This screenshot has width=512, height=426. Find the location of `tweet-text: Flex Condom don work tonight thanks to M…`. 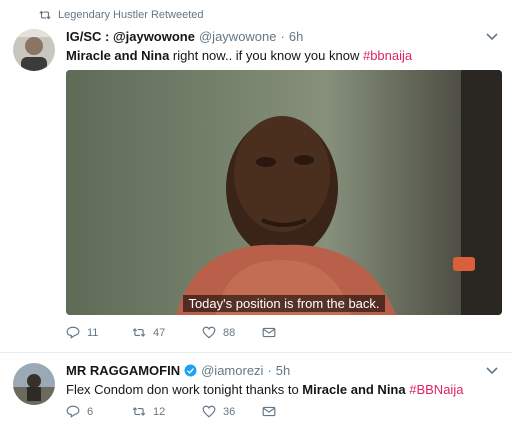

tweet-text: Flex Condom don work tonight thanks to M… is located at coordinates (264, 389).